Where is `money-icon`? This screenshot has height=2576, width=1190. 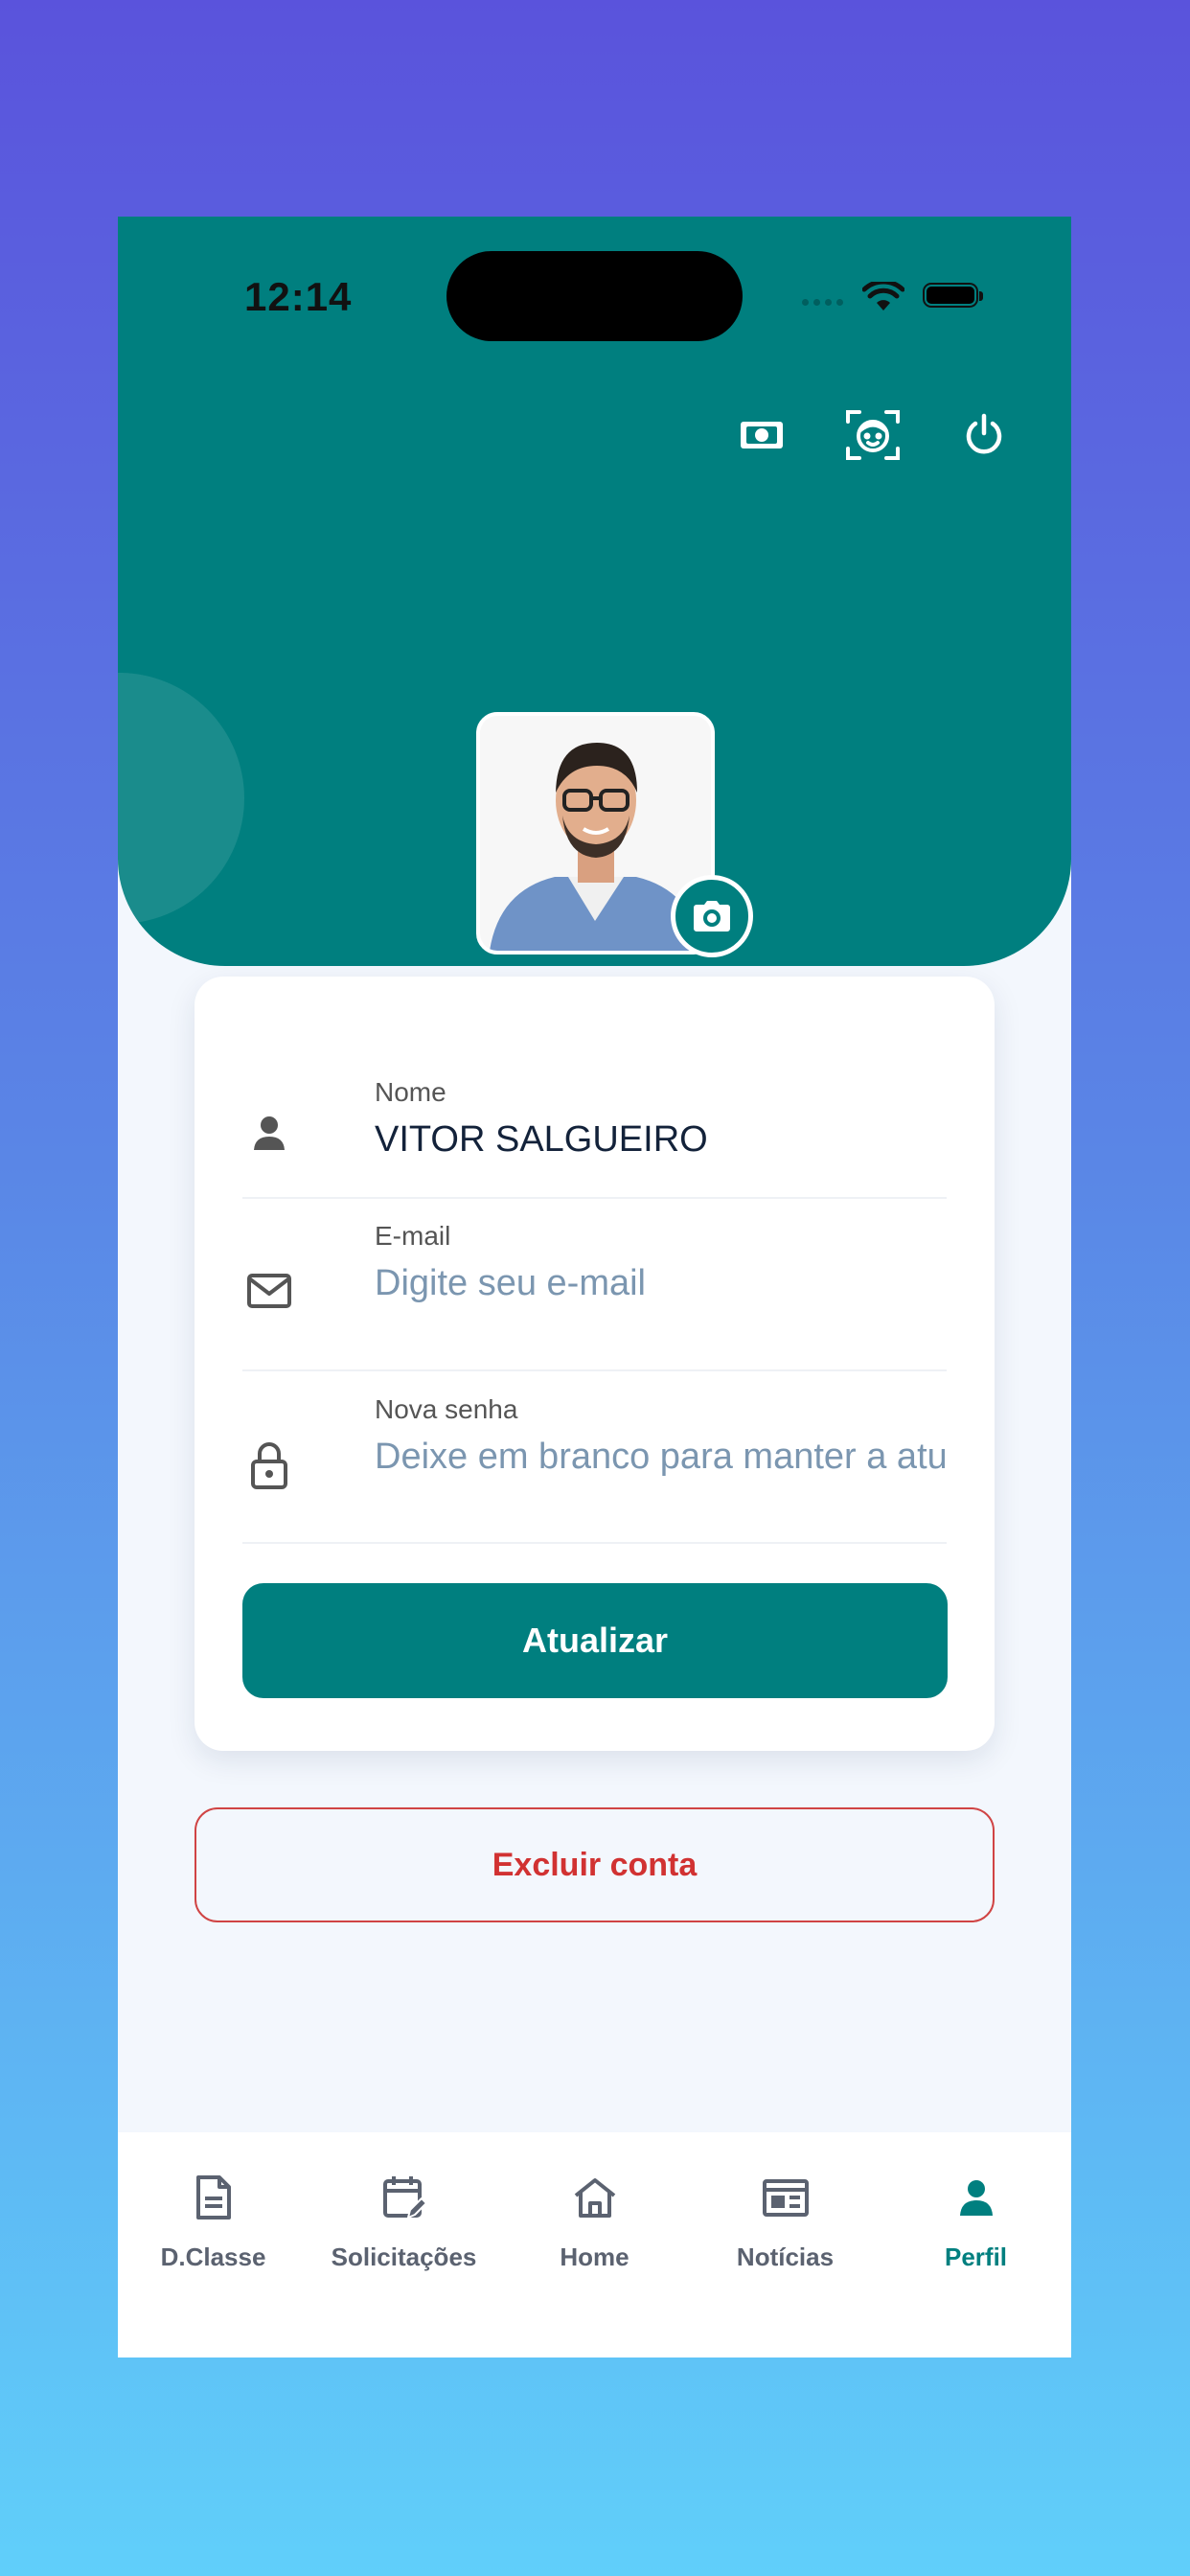 money-icon is located at coordinates (762, 435).